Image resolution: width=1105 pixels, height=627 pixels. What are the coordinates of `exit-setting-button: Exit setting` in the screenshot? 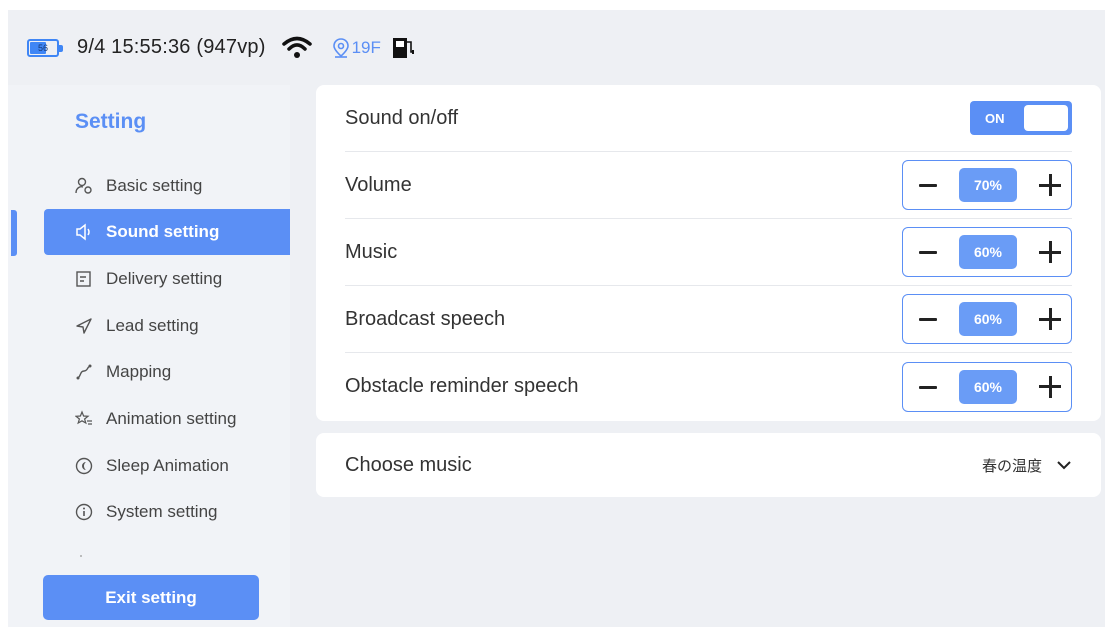 It's located at (151, 597).